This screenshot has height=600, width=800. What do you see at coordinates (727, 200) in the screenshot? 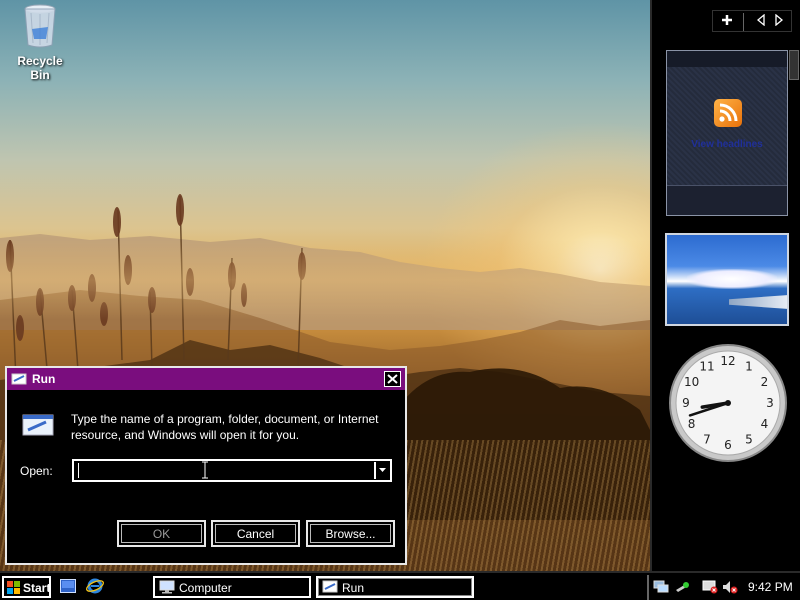
I see `feed-gadget-footer` at bounding box center [727, 200].